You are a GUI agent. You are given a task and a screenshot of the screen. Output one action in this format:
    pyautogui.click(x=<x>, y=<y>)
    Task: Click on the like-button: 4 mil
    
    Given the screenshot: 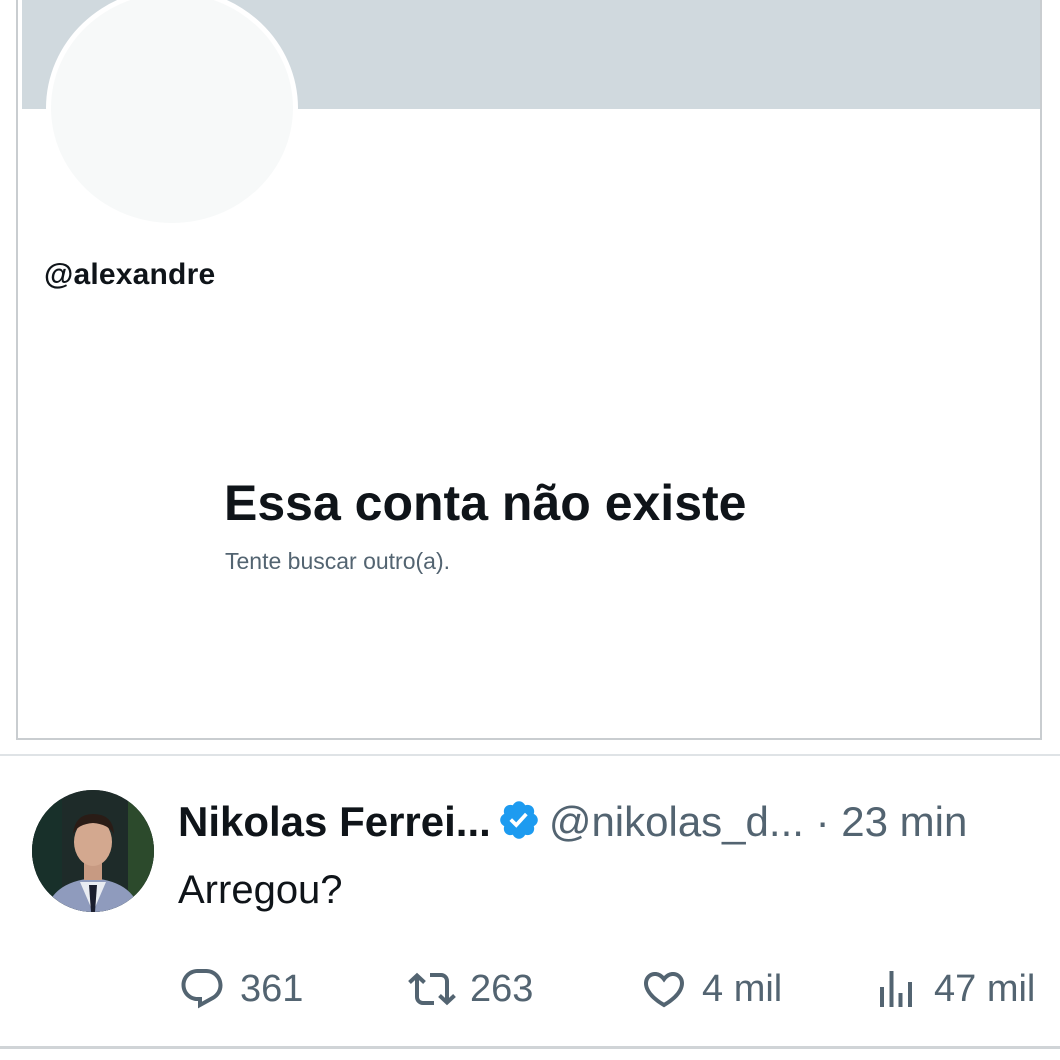 What is the action you would take?
    pyautogui.click(x=711, y=989)
    